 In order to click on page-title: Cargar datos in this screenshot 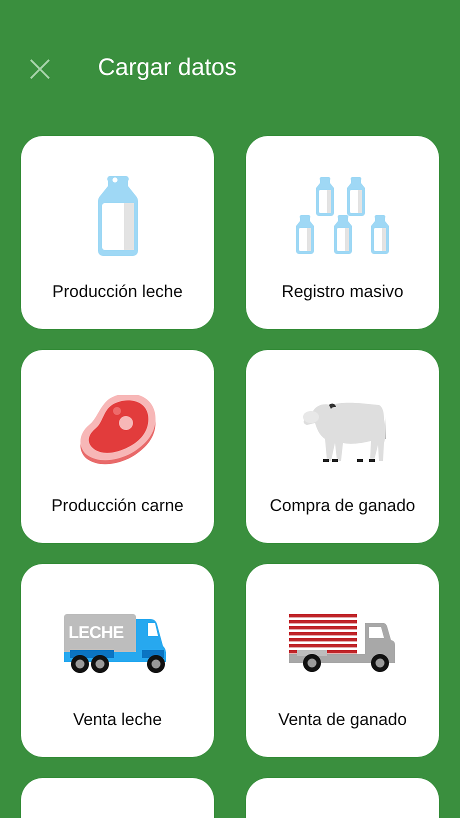, I will do `click(167, 68)`.